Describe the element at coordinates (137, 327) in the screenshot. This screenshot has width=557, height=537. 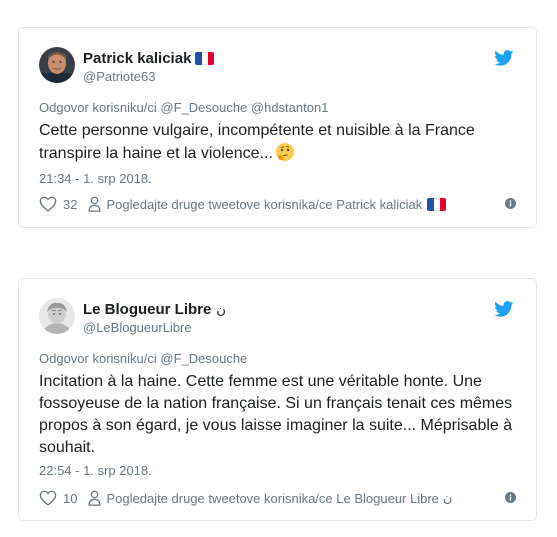
I see `handle: @LeBlogueurLibre` at that location.